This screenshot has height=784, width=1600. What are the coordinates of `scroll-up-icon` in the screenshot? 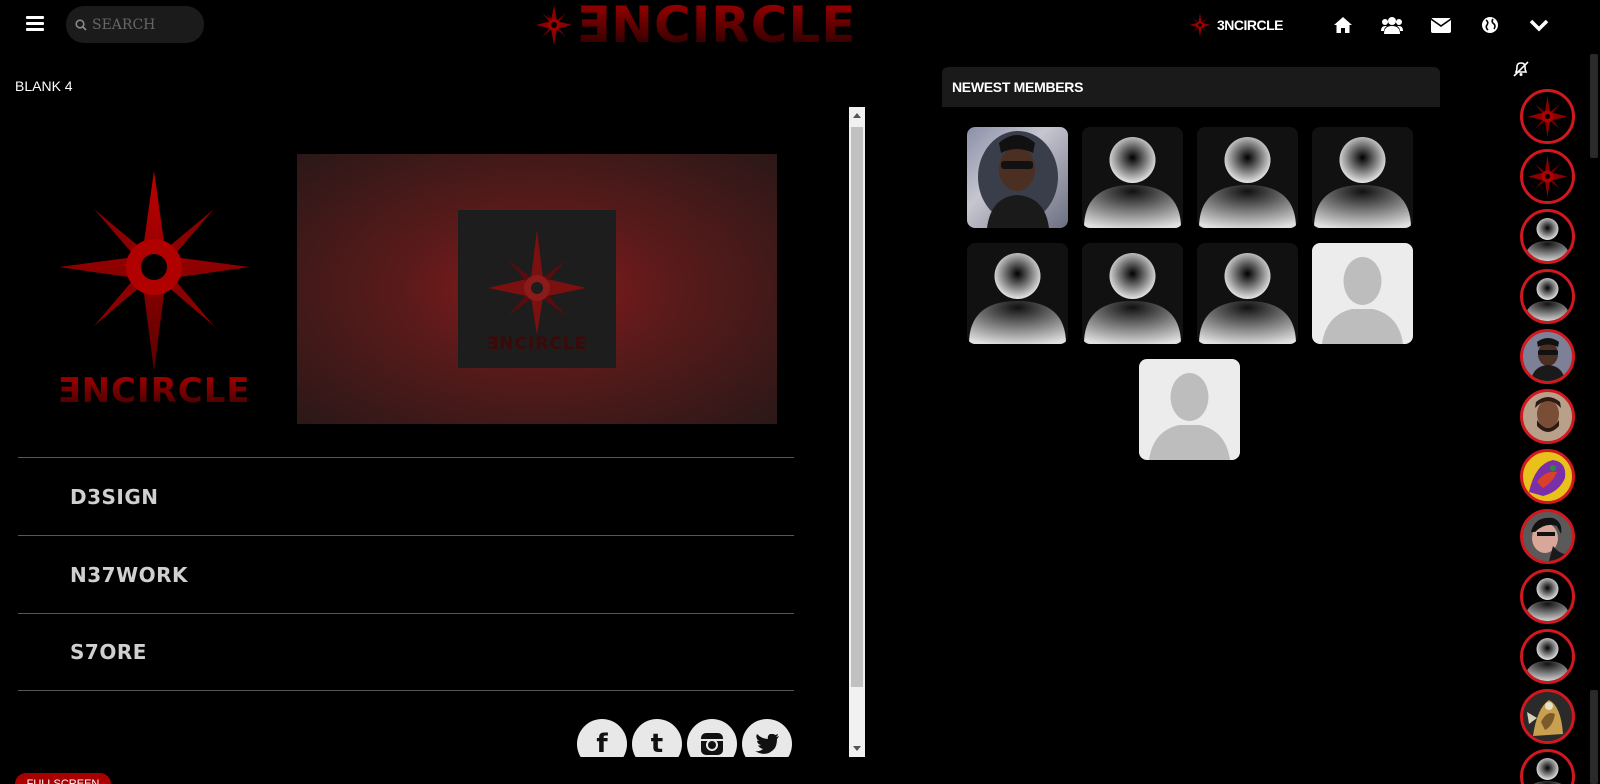 It's located at (857, 115).